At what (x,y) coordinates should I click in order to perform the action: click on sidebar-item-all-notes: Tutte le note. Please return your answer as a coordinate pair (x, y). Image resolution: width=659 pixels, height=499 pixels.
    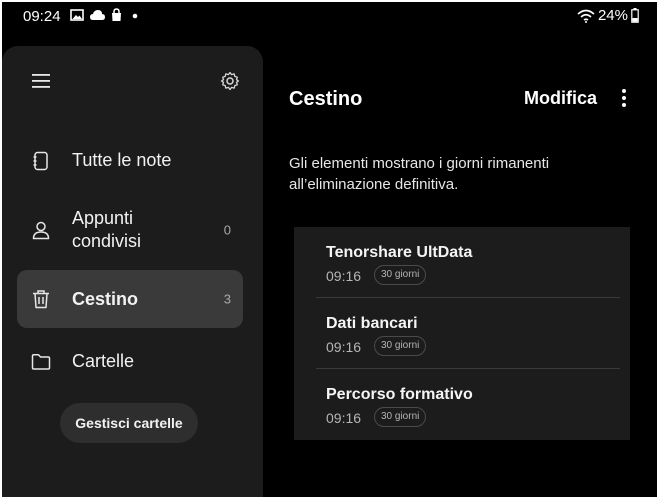
    Looking at the image, I should click on (130, 161).